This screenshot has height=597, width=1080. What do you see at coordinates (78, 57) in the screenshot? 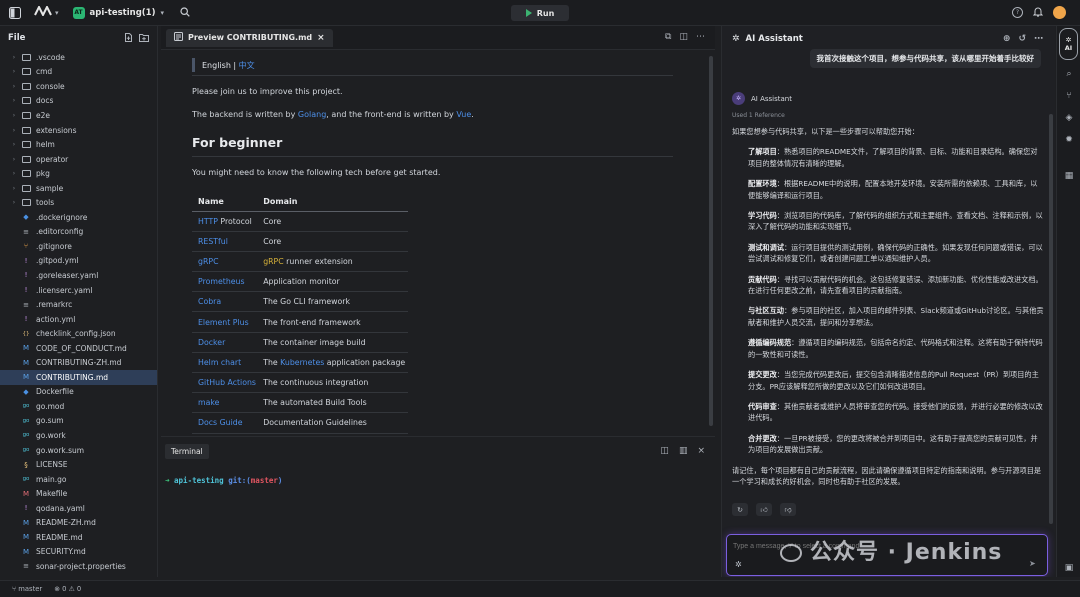
I see `tree-folder: › .vscode` at bounding box center [78, 57].